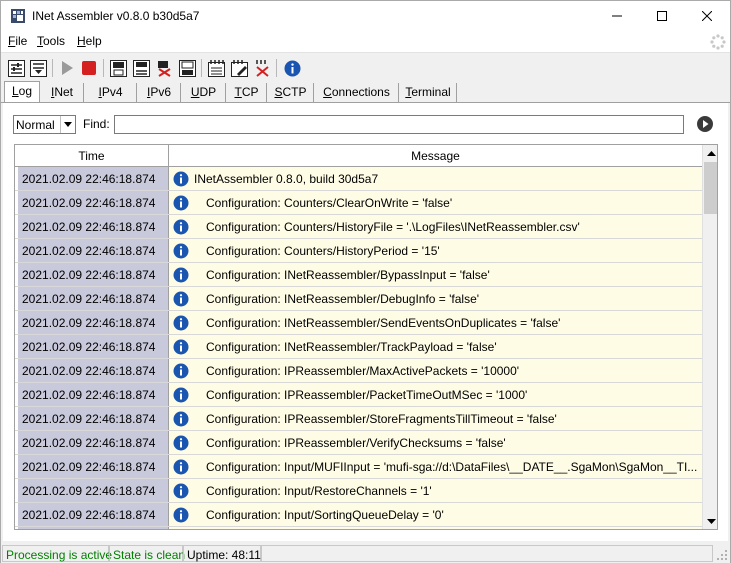 This screenshot has height=563, width=731. I want to click on tab-log-accel: L, so click(15, 91).